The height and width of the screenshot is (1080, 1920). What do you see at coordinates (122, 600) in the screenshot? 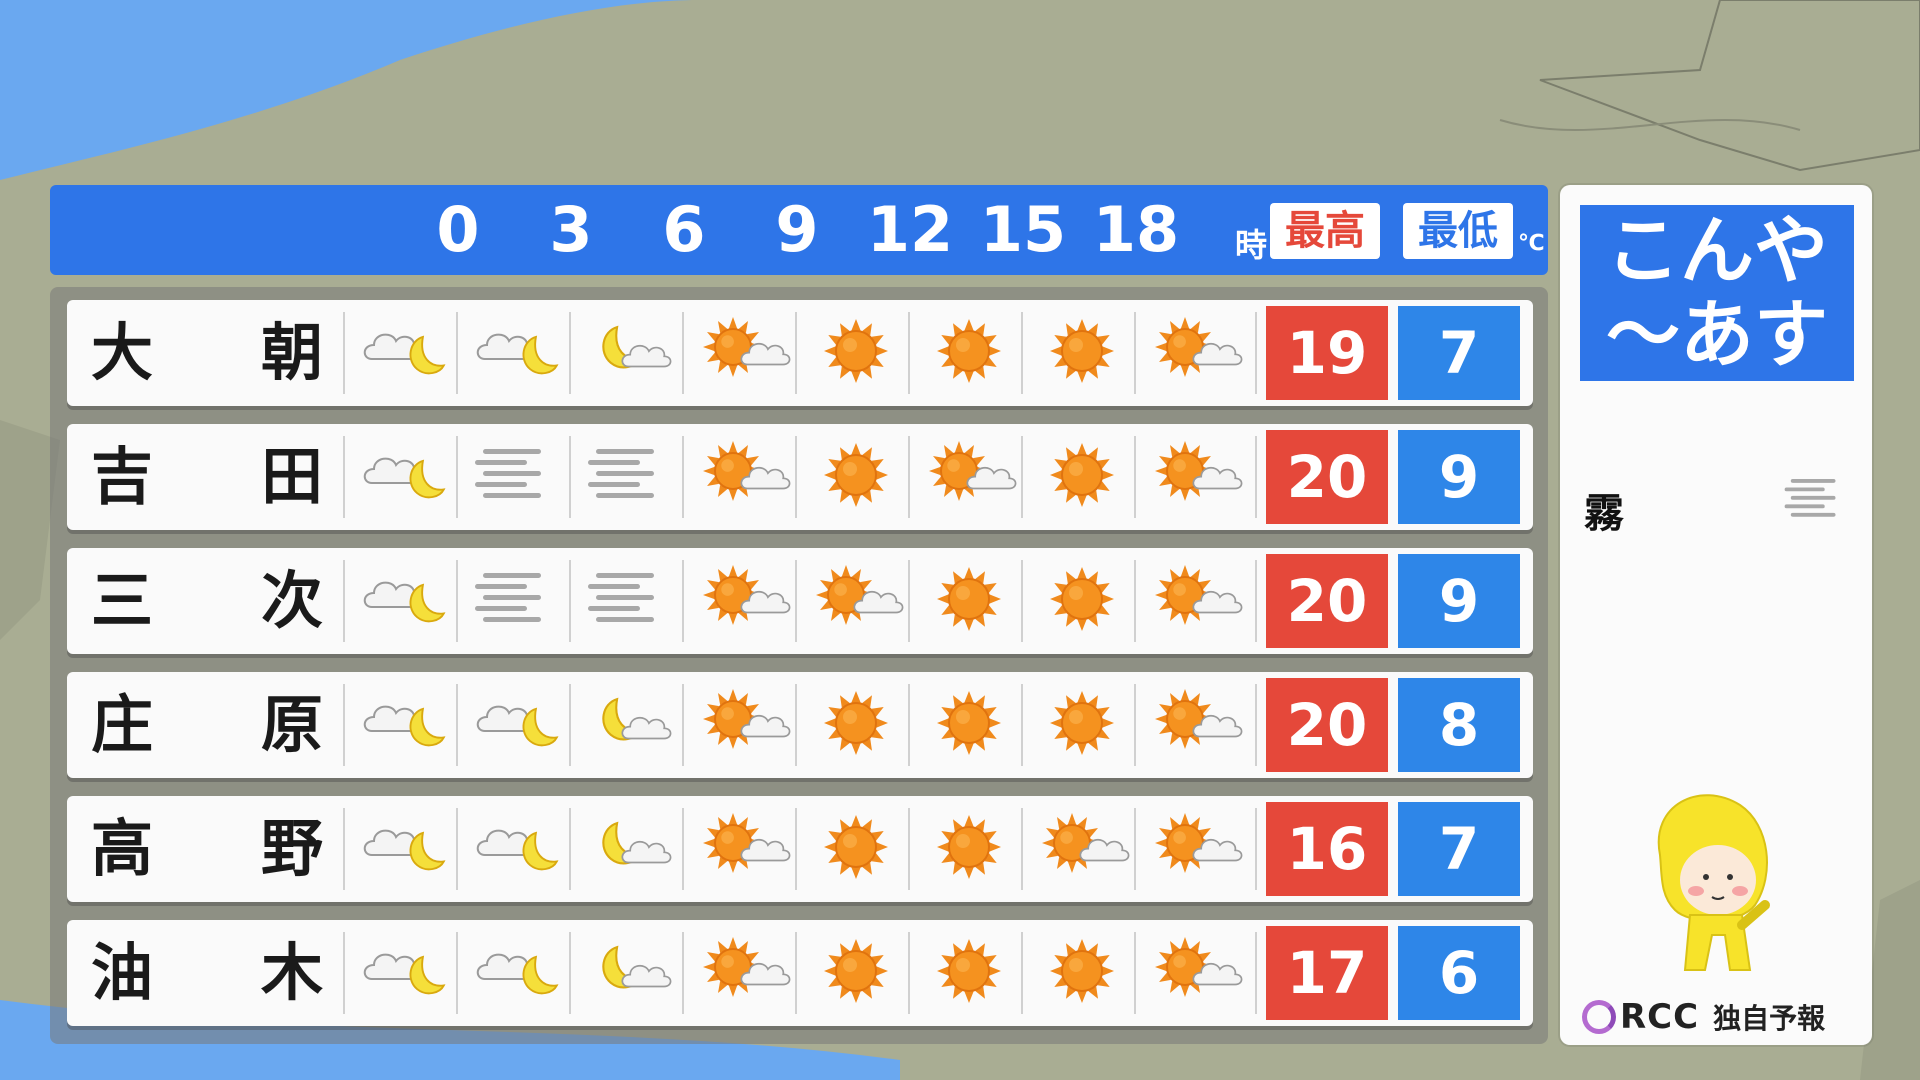
I see `city-name-part1: 三` at bounding box center [122, 600].